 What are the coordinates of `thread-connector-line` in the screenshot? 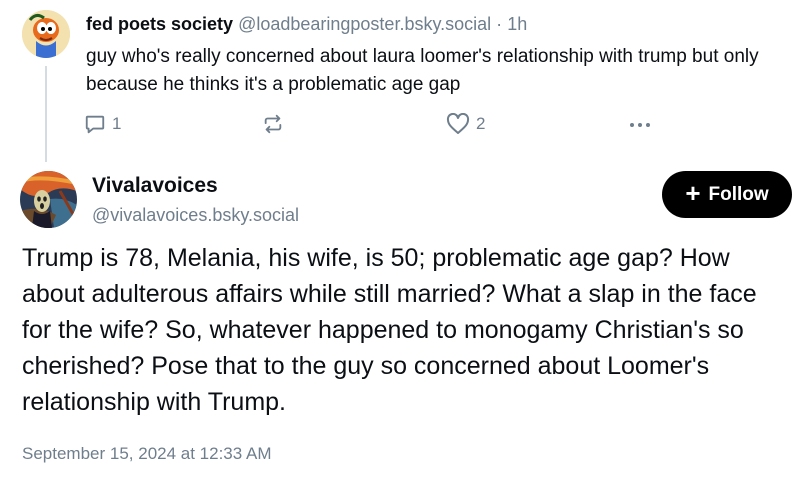 It's located at (46, 114).